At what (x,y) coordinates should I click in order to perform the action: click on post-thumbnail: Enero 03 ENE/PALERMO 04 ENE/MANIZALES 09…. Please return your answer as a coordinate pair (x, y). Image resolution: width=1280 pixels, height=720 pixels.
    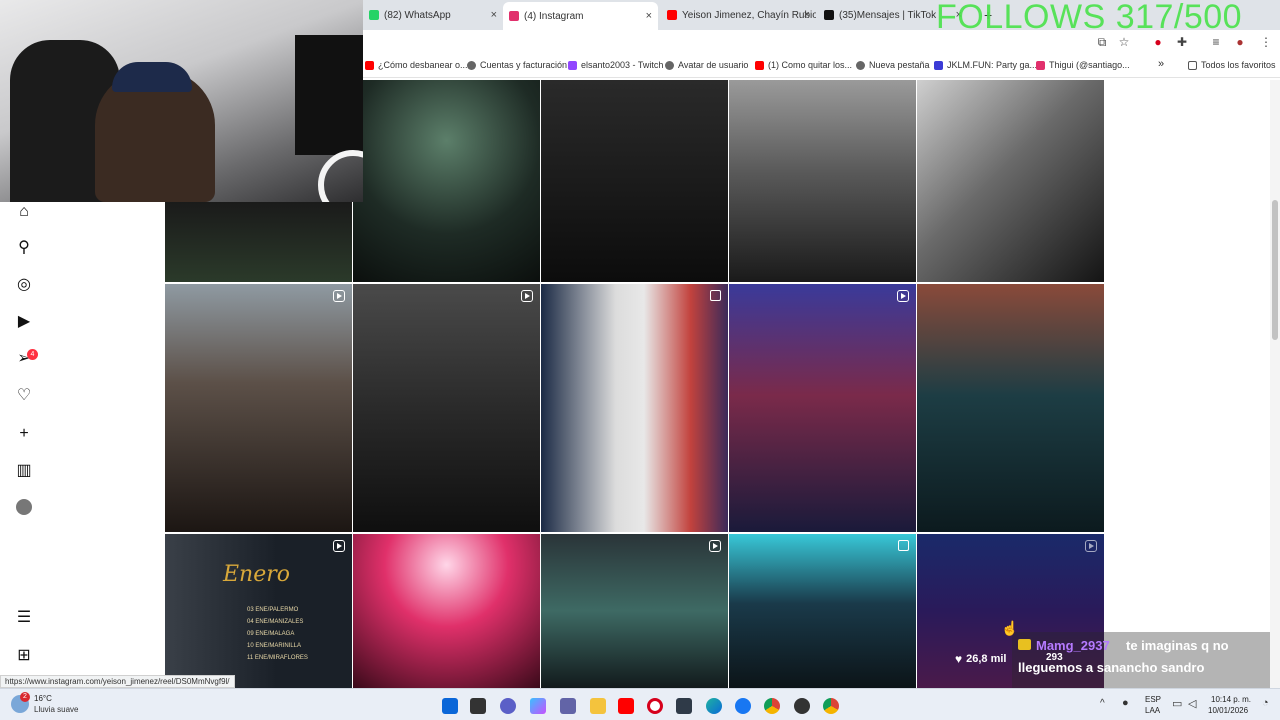
    Looking at the image, I should click on (258, 611).